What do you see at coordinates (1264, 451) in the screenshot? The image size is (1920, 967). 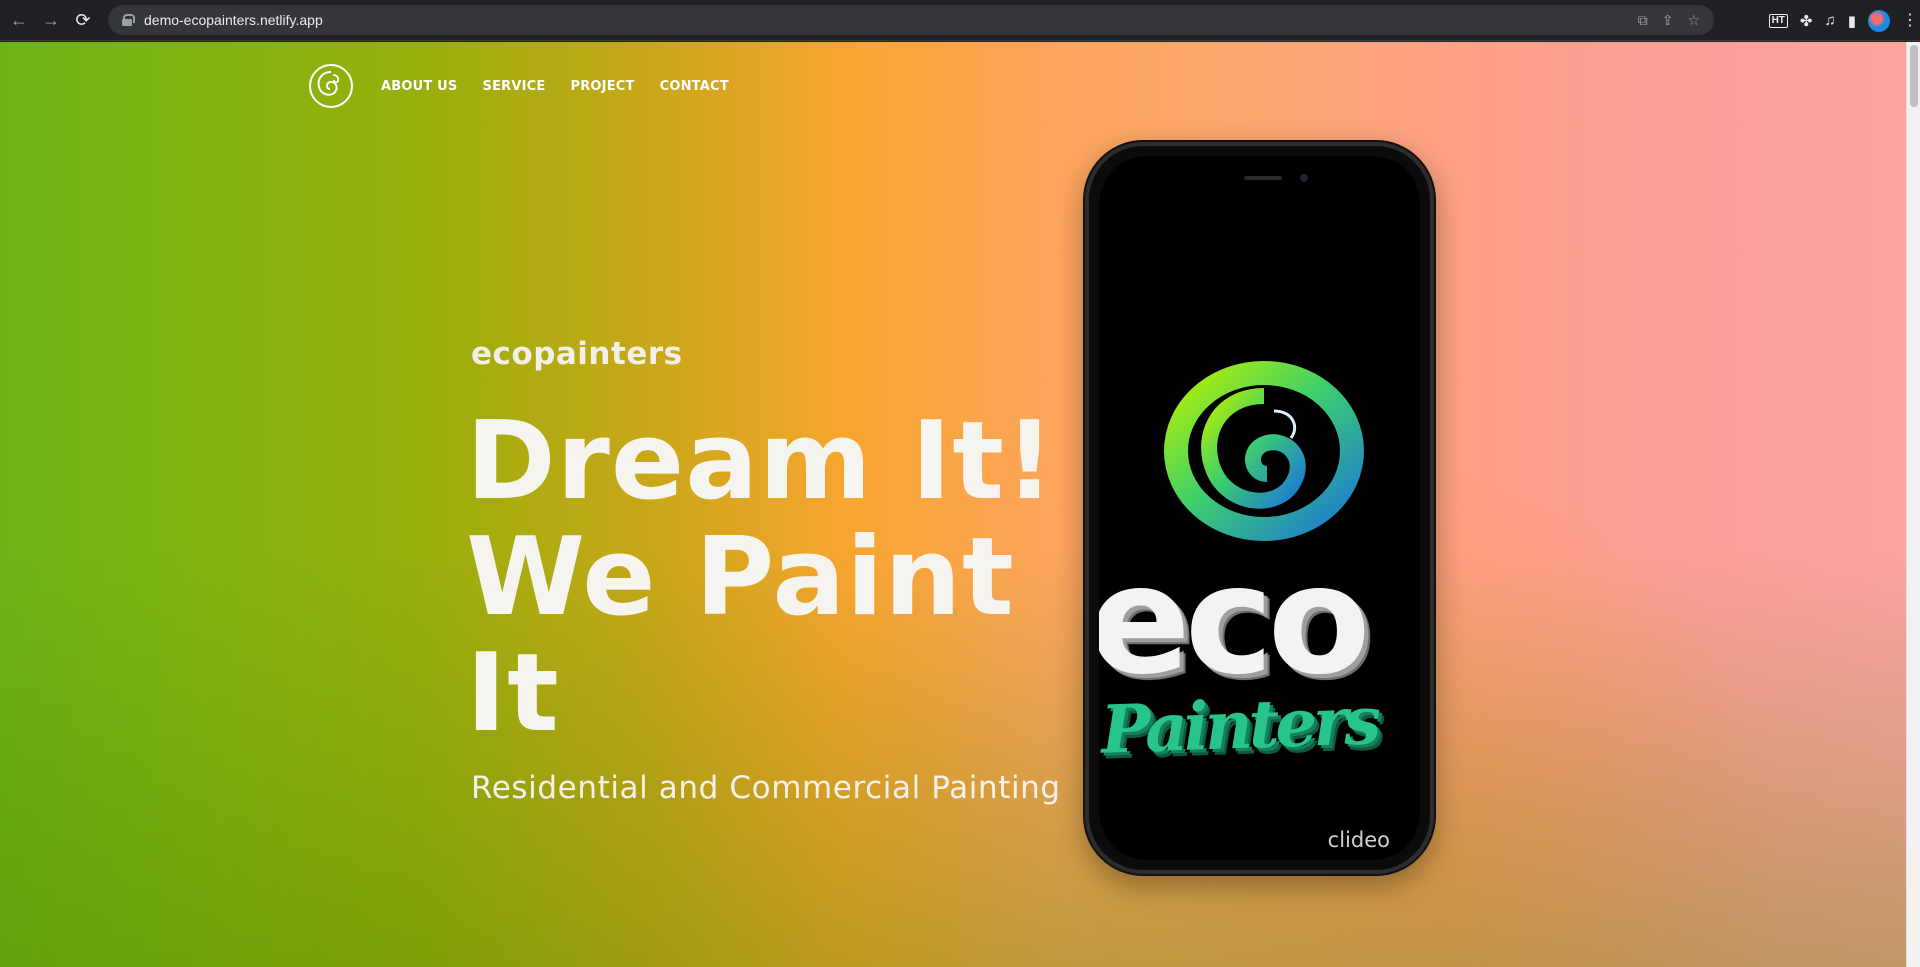 I see `ecopainters-3d-logo-icon` at bounding box center [1264, 451].